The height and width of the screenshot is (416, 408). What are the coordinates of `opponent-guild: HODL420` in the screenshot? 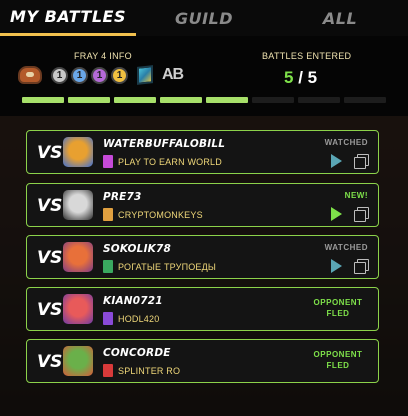 It's located at (131, 318).